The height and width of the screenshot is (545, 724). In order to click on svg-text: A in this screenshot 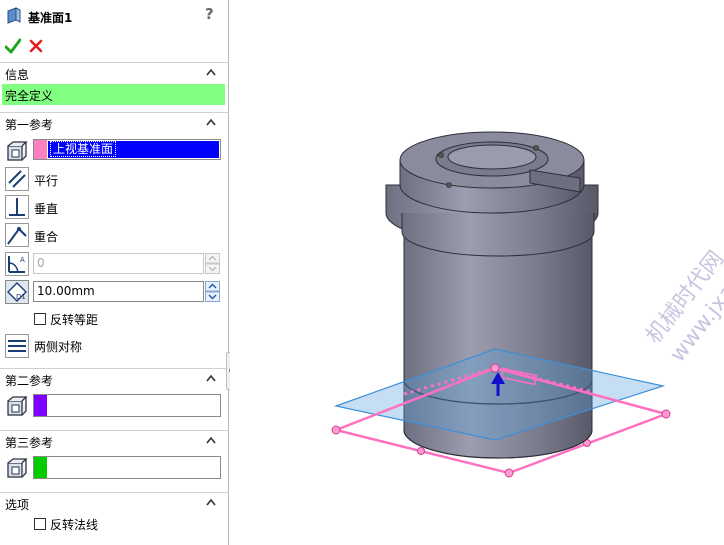, I will do `click(22, 260)`.